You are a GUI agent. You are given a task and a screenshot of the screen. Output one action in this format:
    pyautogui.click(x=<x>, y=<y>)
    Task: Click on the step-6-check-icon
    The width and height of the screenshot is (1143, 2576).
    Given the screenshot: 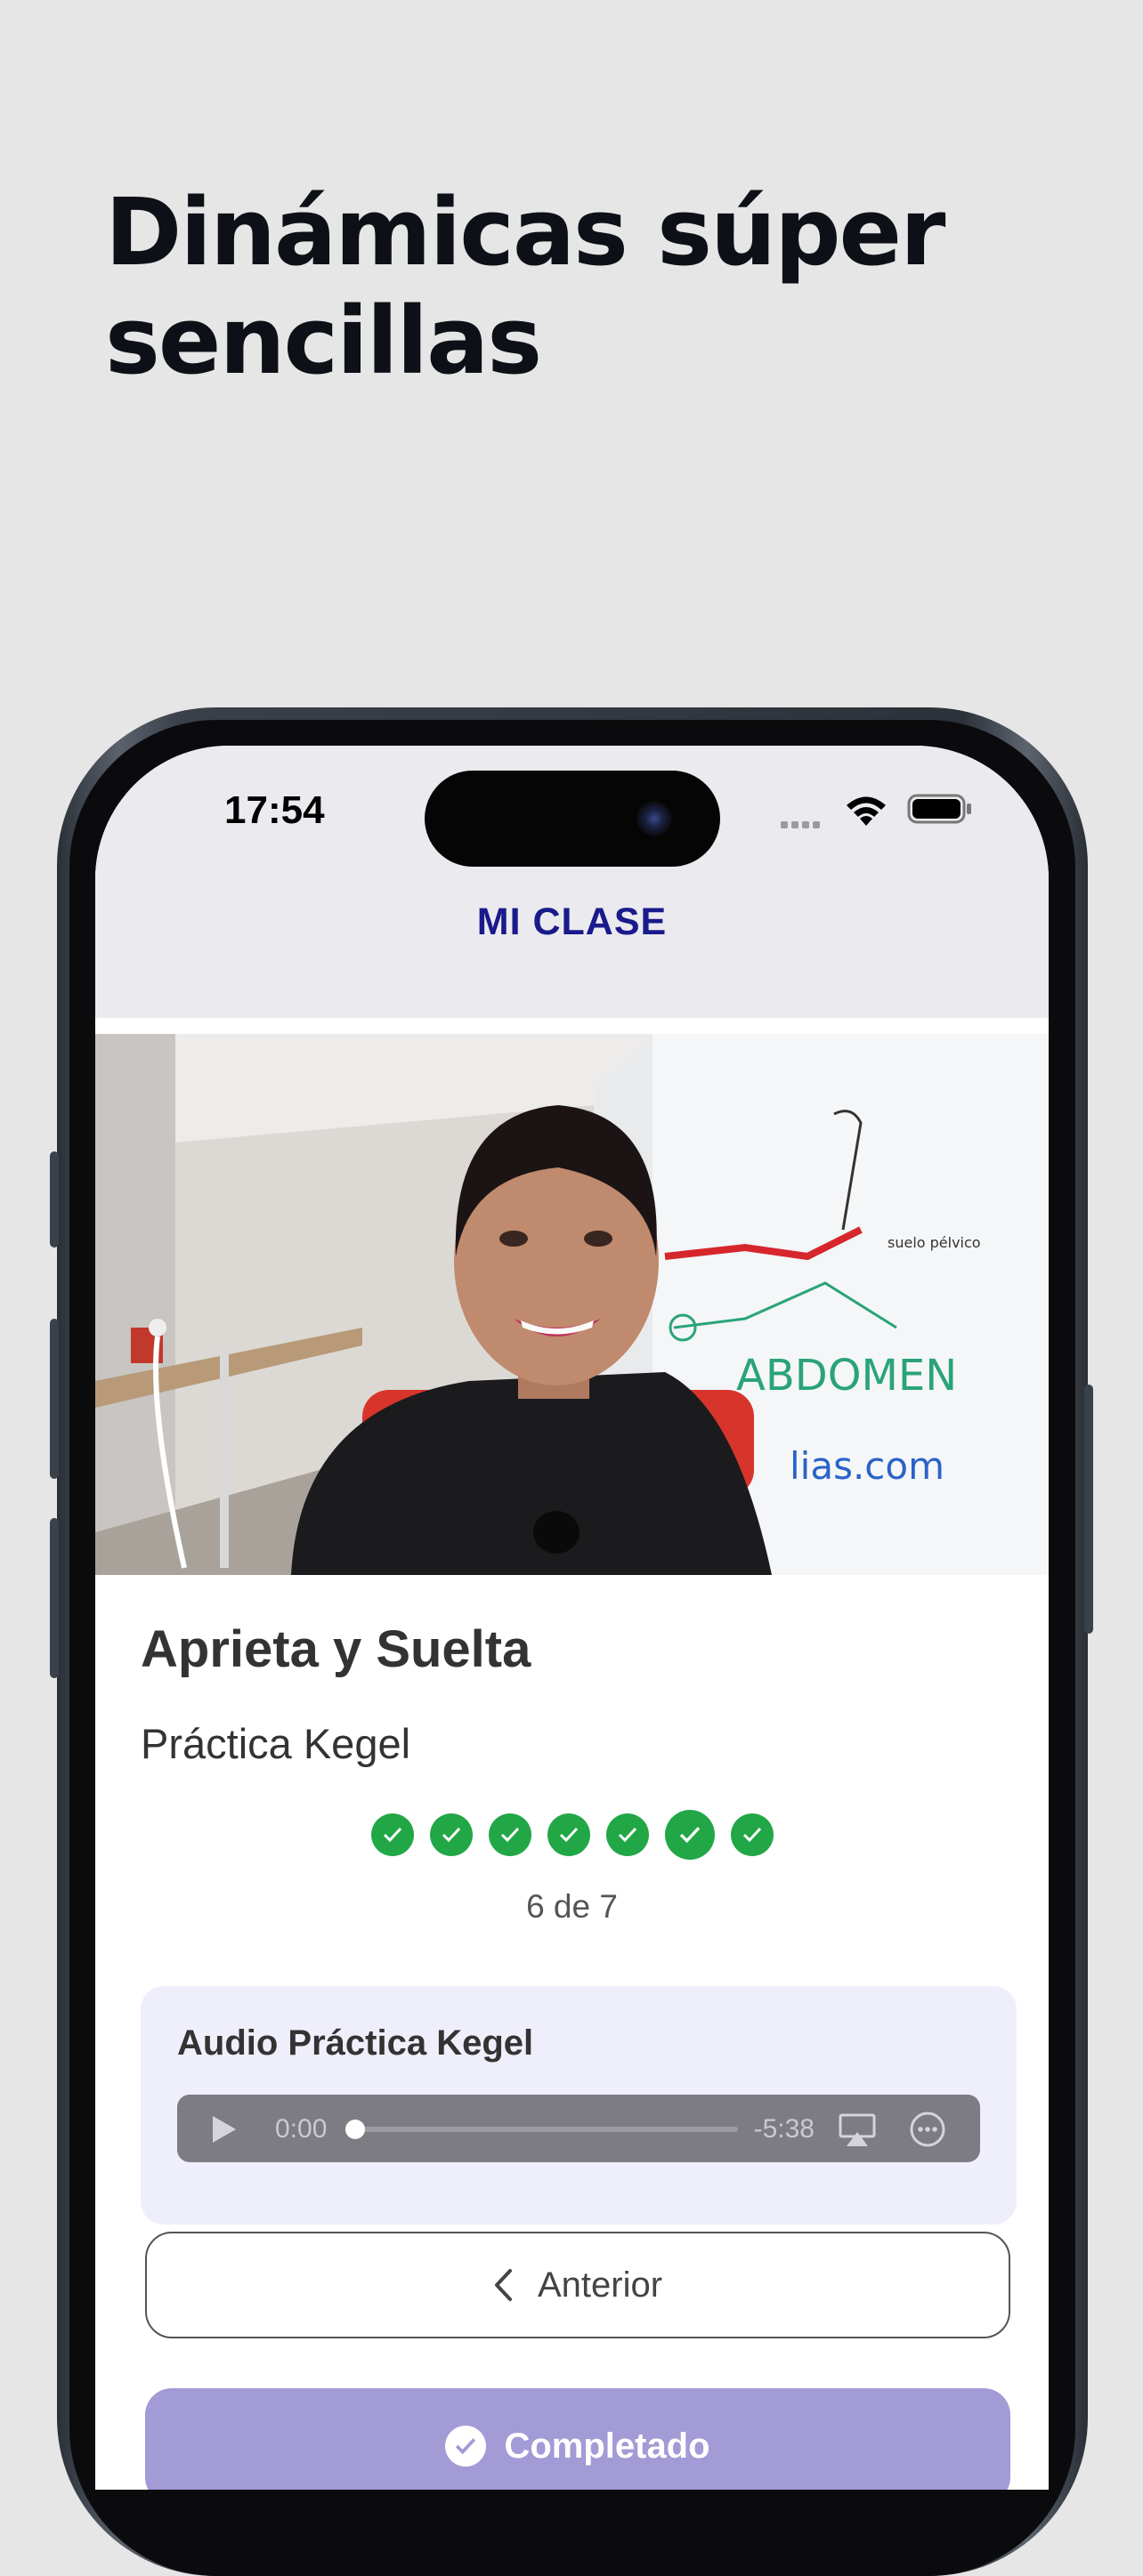 What is the action you would take?
    pyautogui.click(x=689, y=1835)
    